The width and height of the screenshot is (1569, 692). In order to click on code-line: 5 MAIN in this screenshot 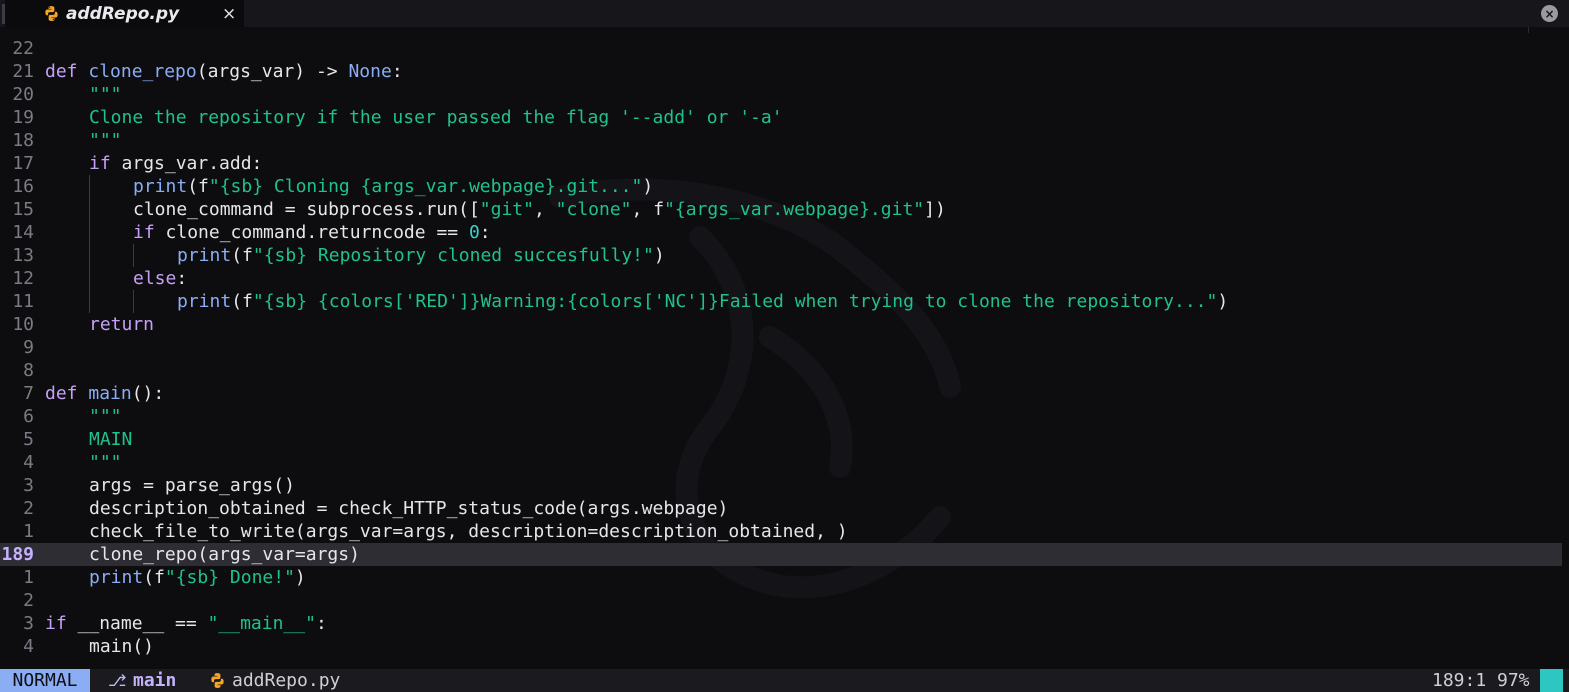, I will do `click(784, 439)`.